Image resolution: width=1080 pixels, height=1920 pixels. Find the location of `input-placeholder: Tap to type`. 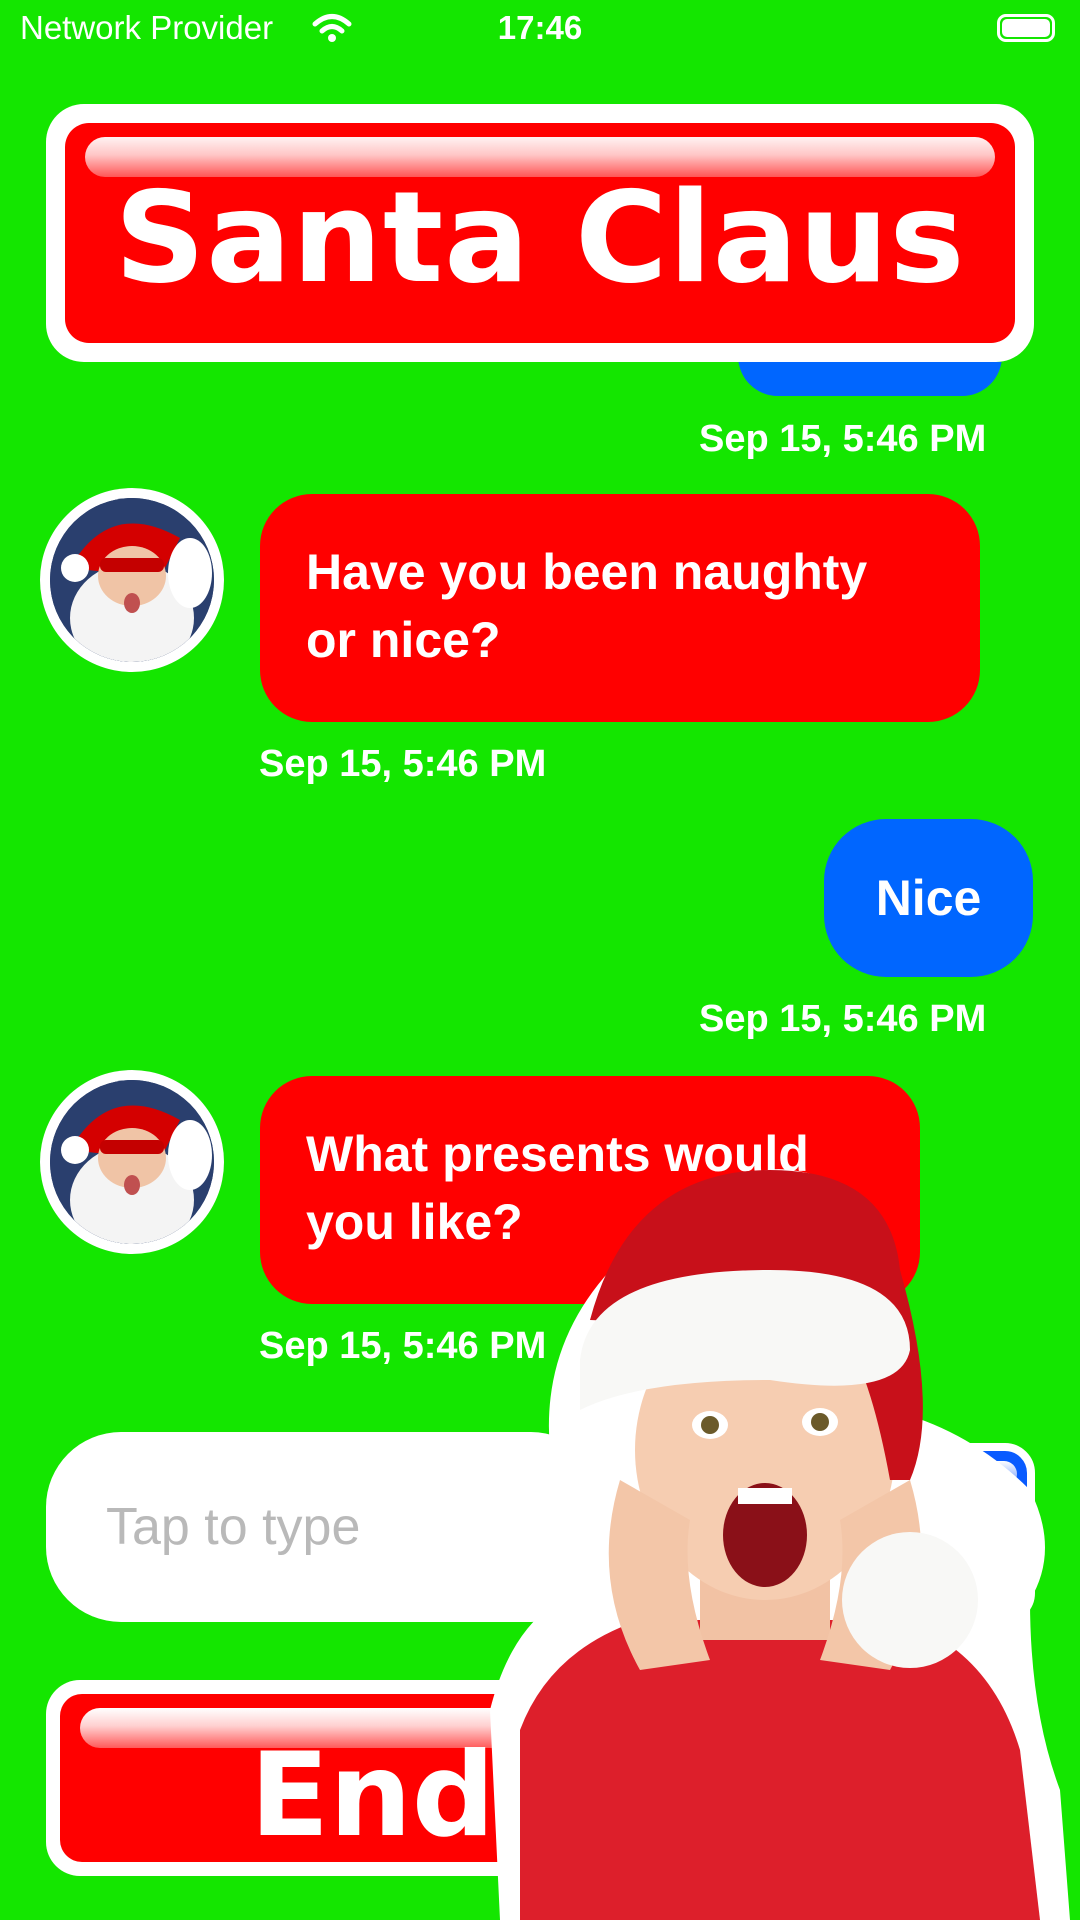

input-placeholder: Tap to type is located at coordinates (233, 1527).